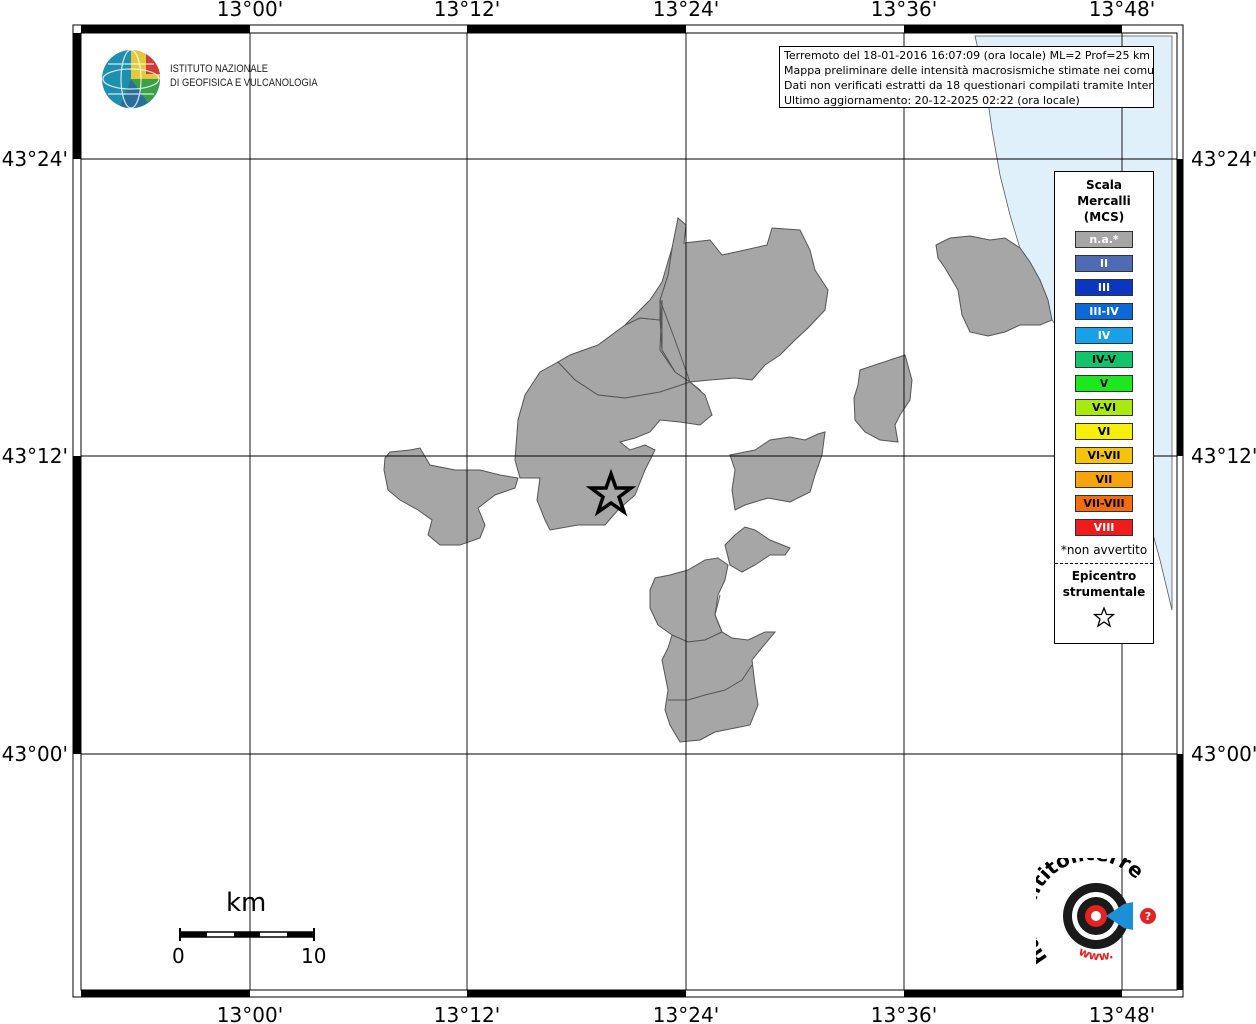  Describe the element at coordinates (1104, 239) in the screenshot. I see `legend-swatch: n.a.*` at that location.